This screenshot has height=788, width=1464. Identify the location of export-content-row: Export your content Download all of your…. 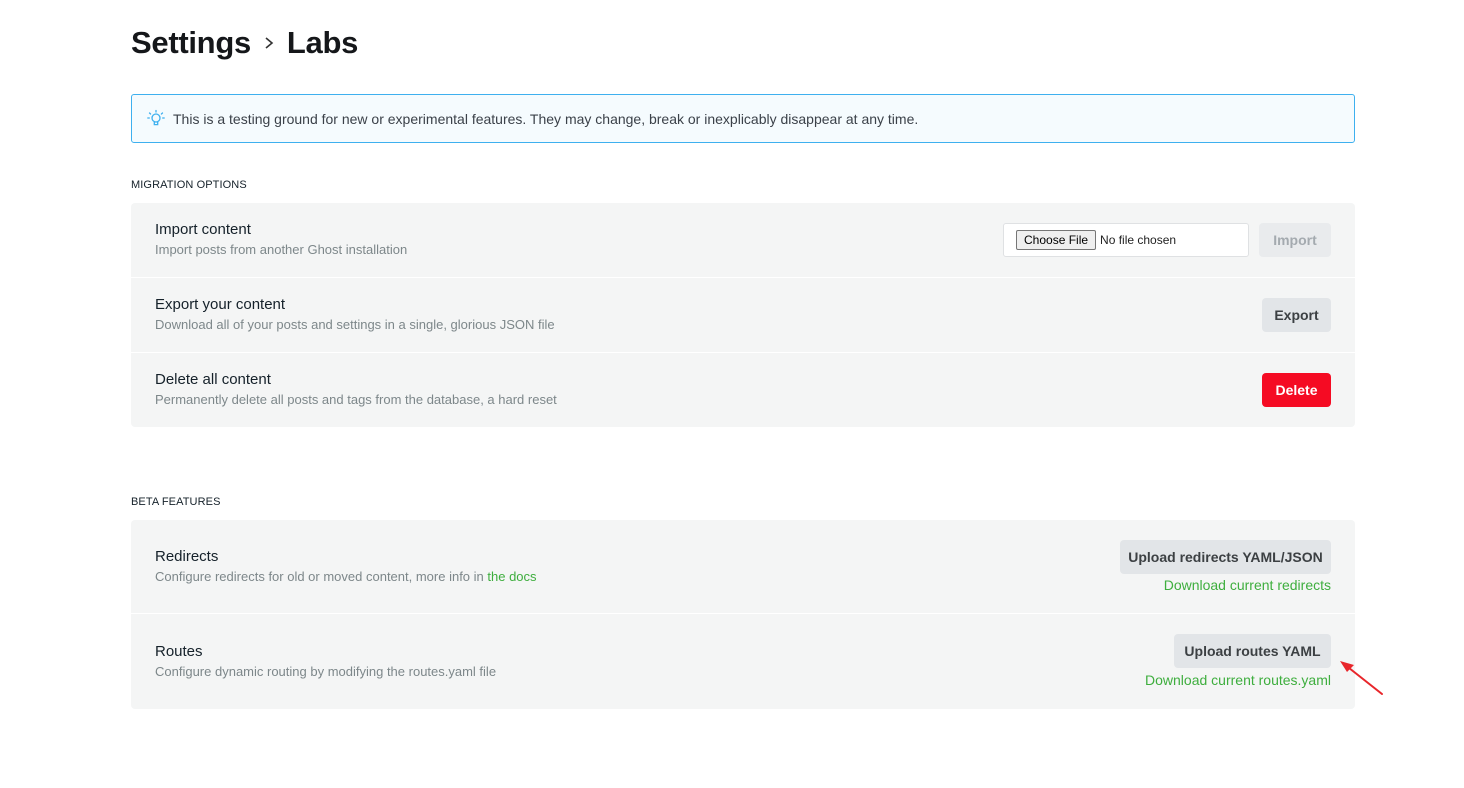
(743, 315).